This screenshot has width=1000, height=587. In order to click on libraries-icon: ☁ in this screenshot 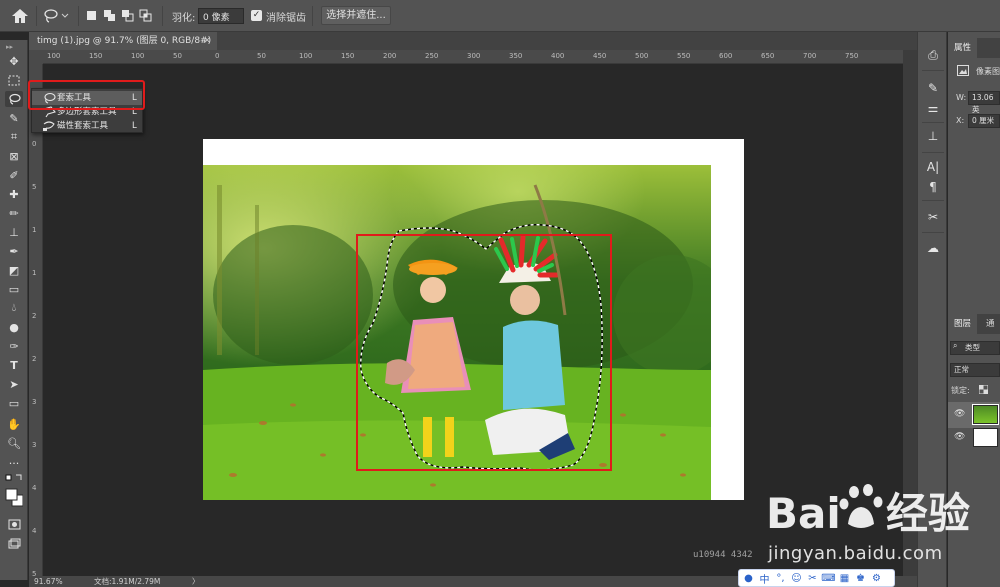, I will do `click(933, 248)`.